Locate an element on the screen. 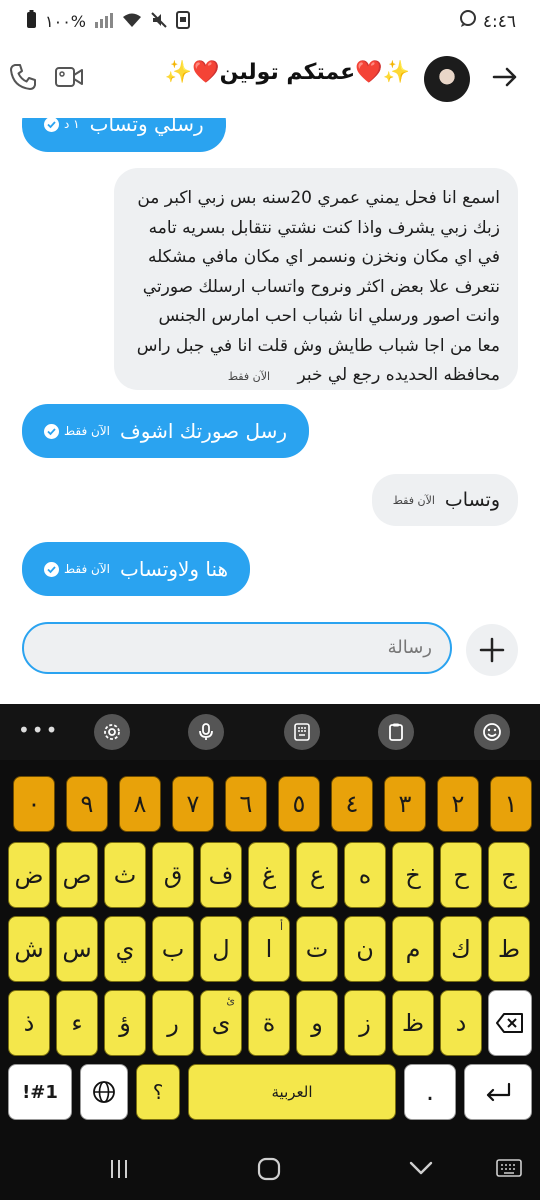 This screenshot has width=540, height=1200. sent-message: رسلي وتساب ١ د is located at coordinates (124, 135).